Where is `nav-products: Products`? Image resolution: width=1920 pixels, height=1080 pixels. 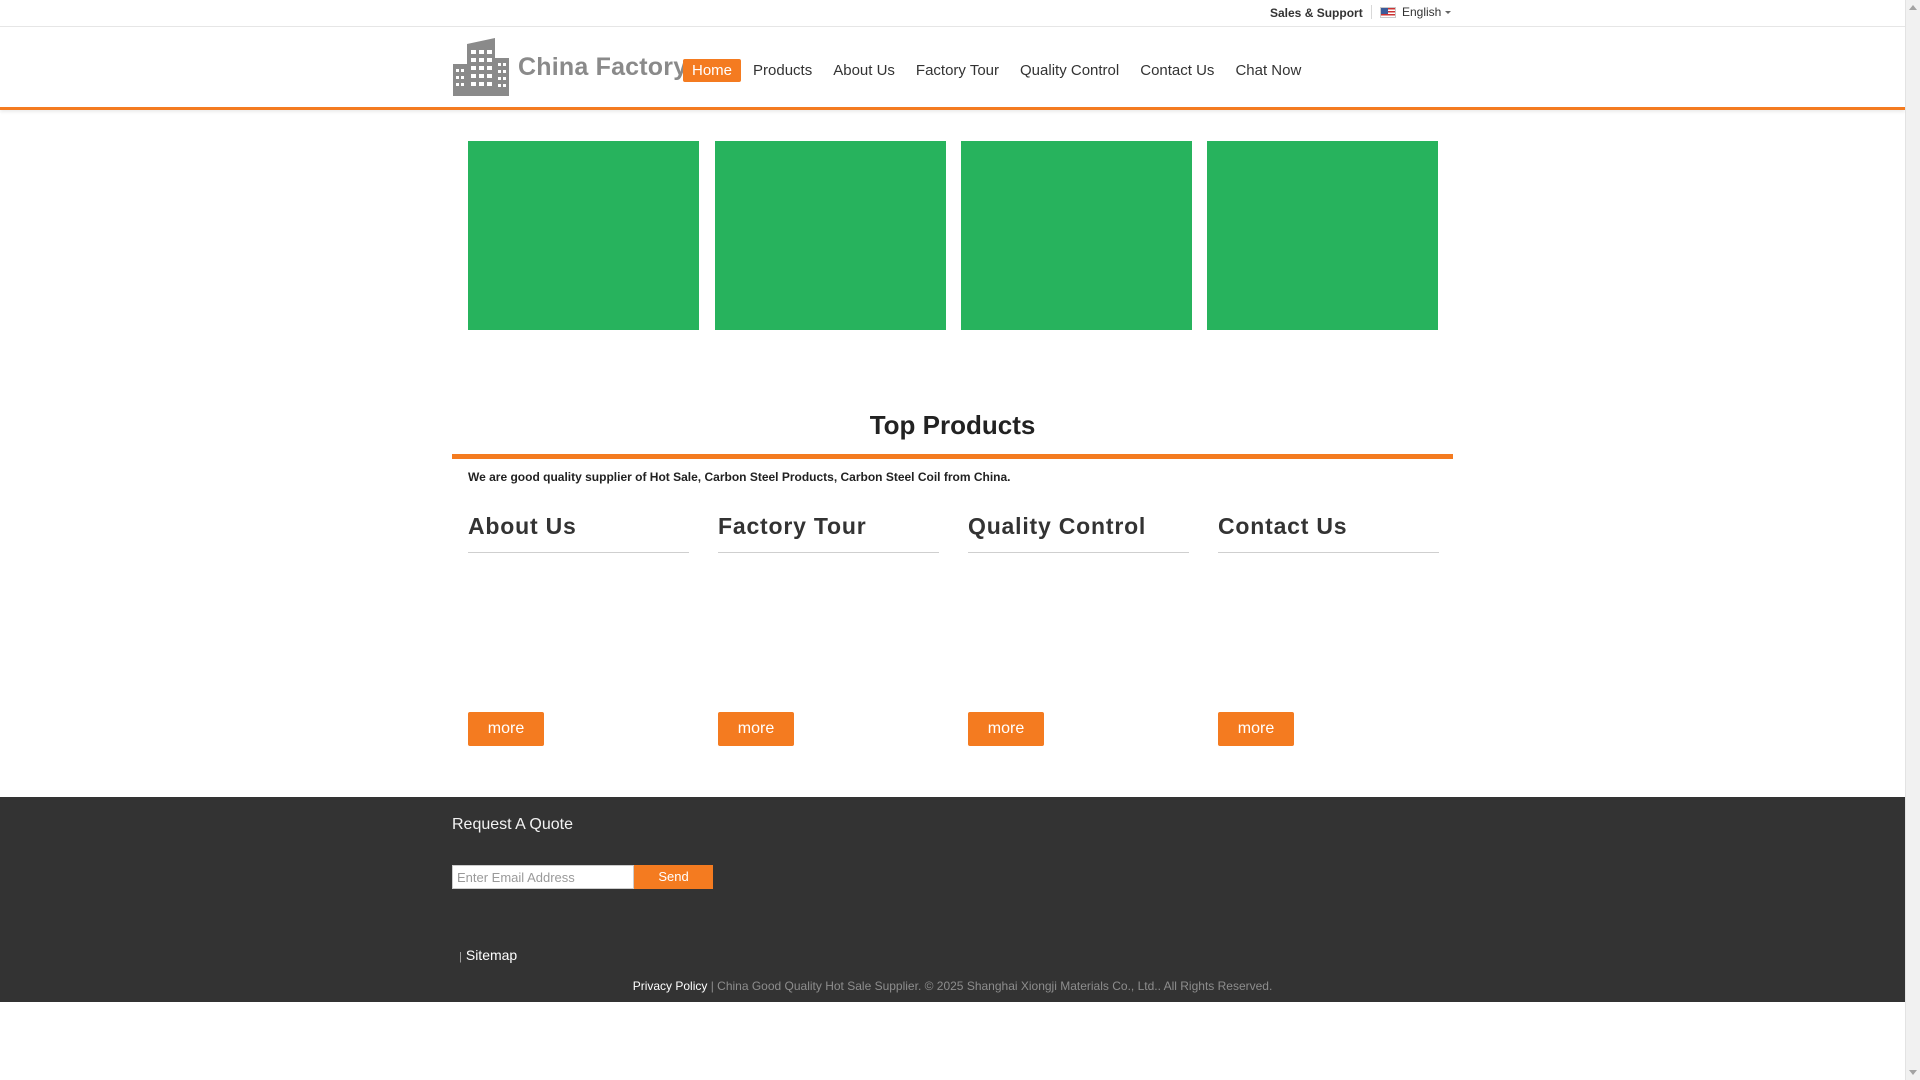 nav-products: Products is located at coordinates (782, 70).